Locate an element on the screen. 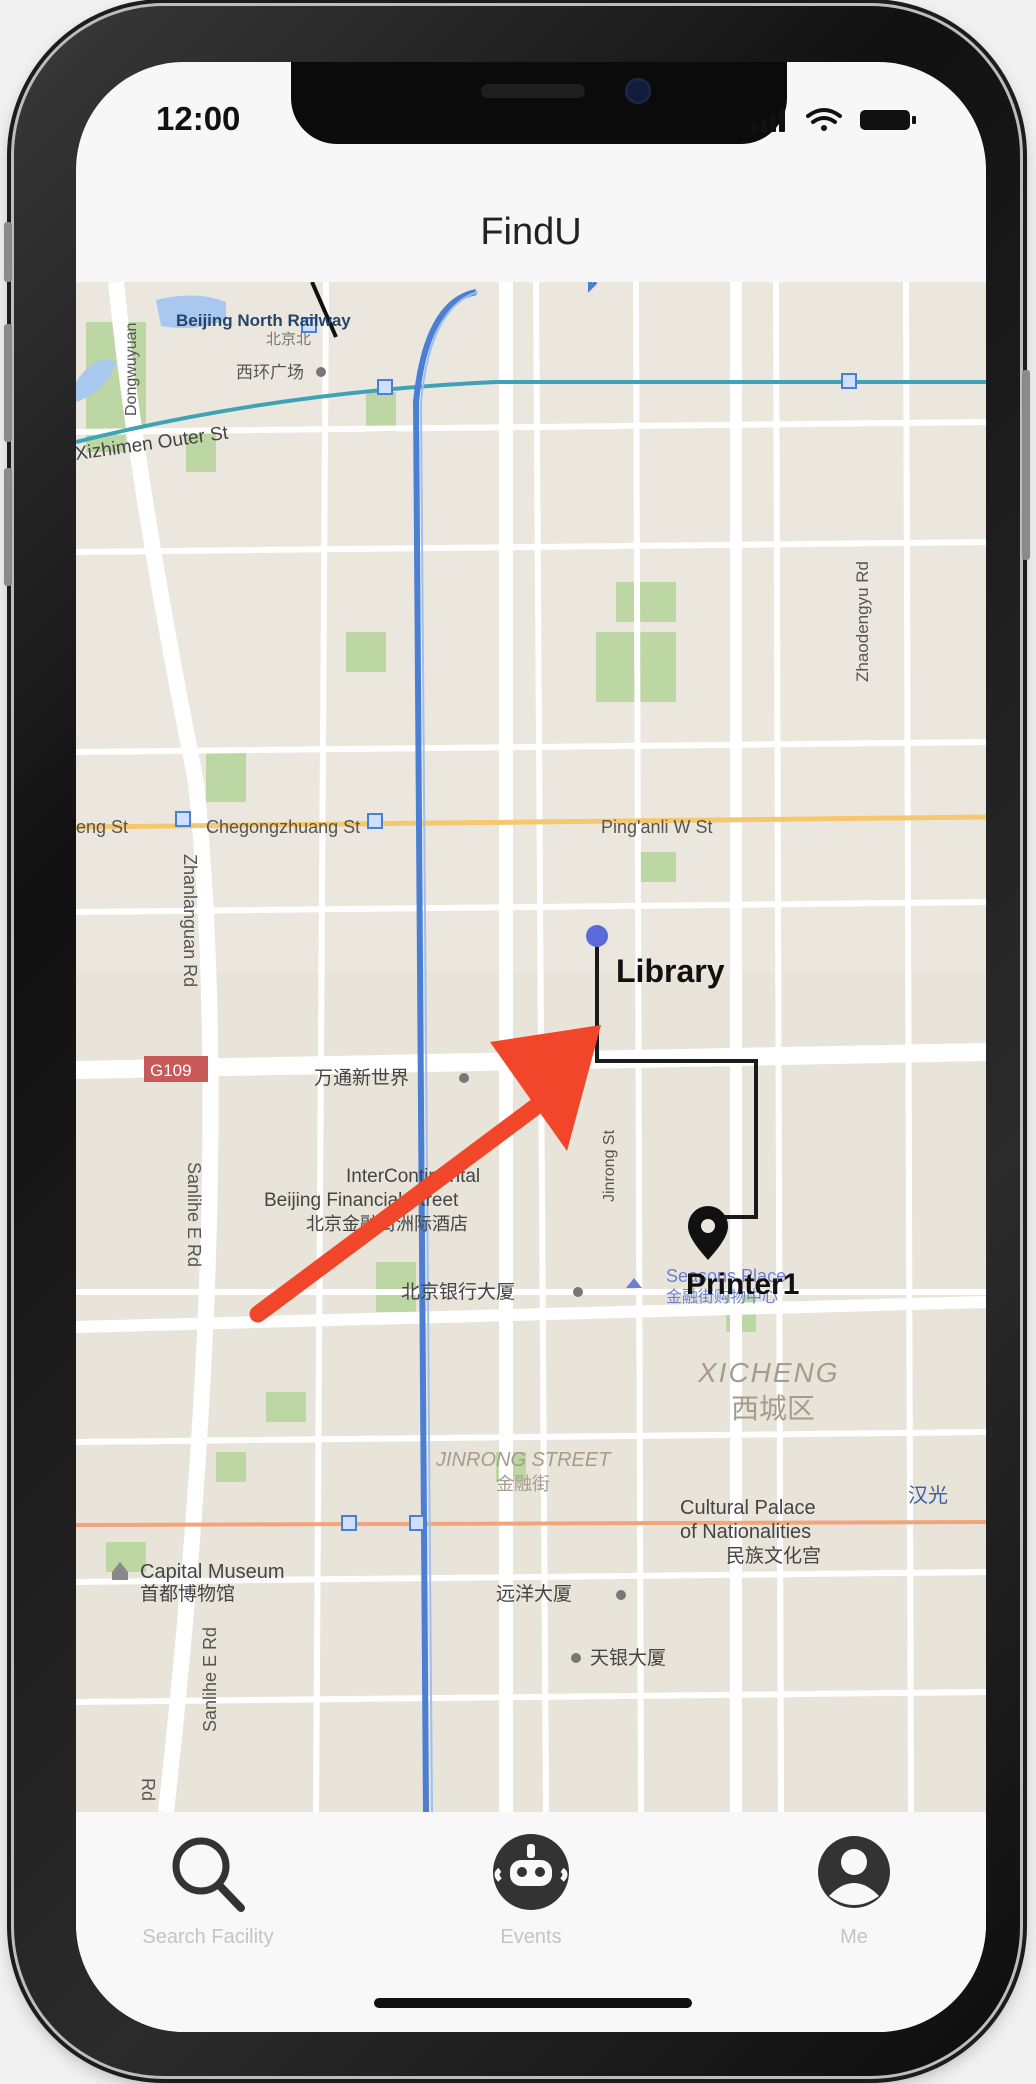 This screenshot has height=2084, width=1036. map-label-xicheng: XICHENG is located at coordinates (768, 1372).